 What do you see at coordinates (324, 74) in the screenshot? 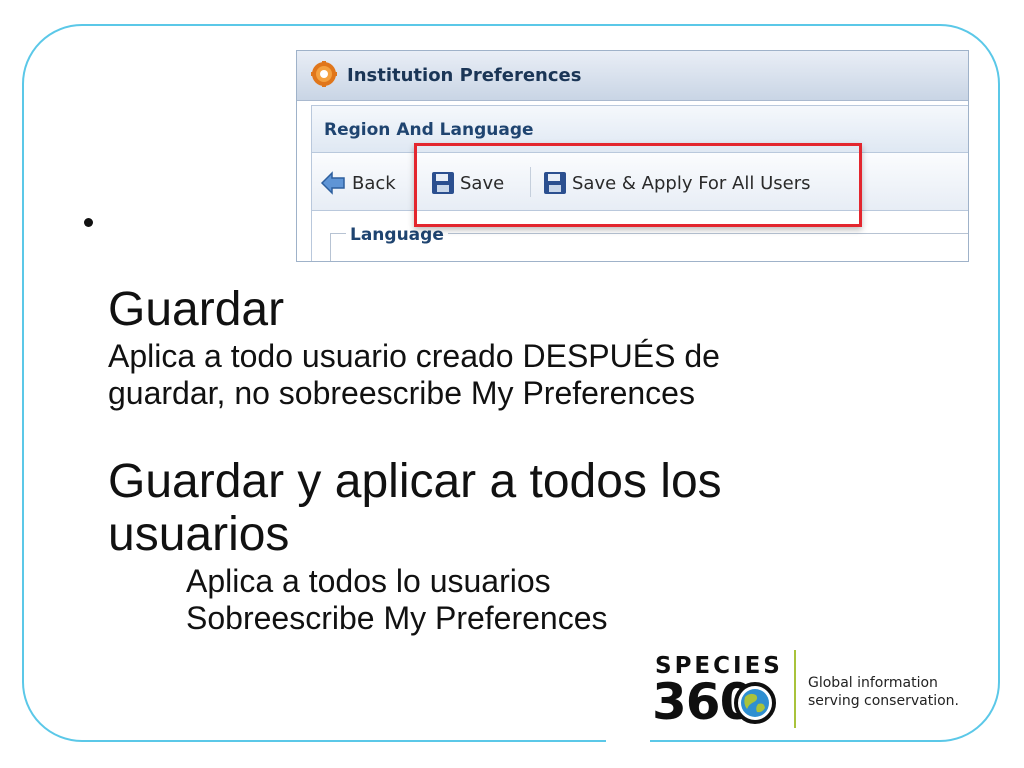
I see `gear-icon` at bounding box center [324, 74].